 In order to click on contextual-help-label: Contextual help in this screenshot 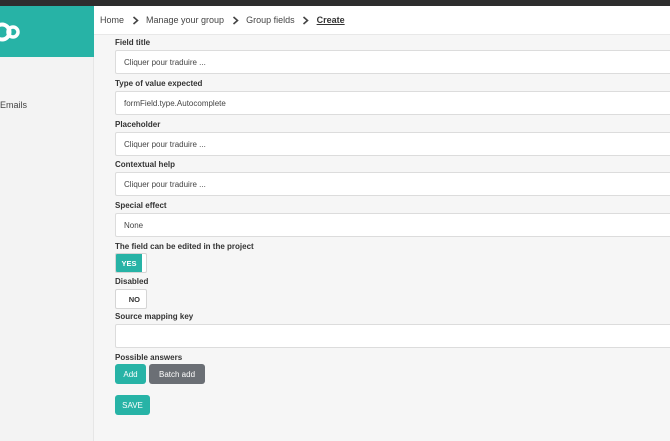, I will do `click(145, 164)`.